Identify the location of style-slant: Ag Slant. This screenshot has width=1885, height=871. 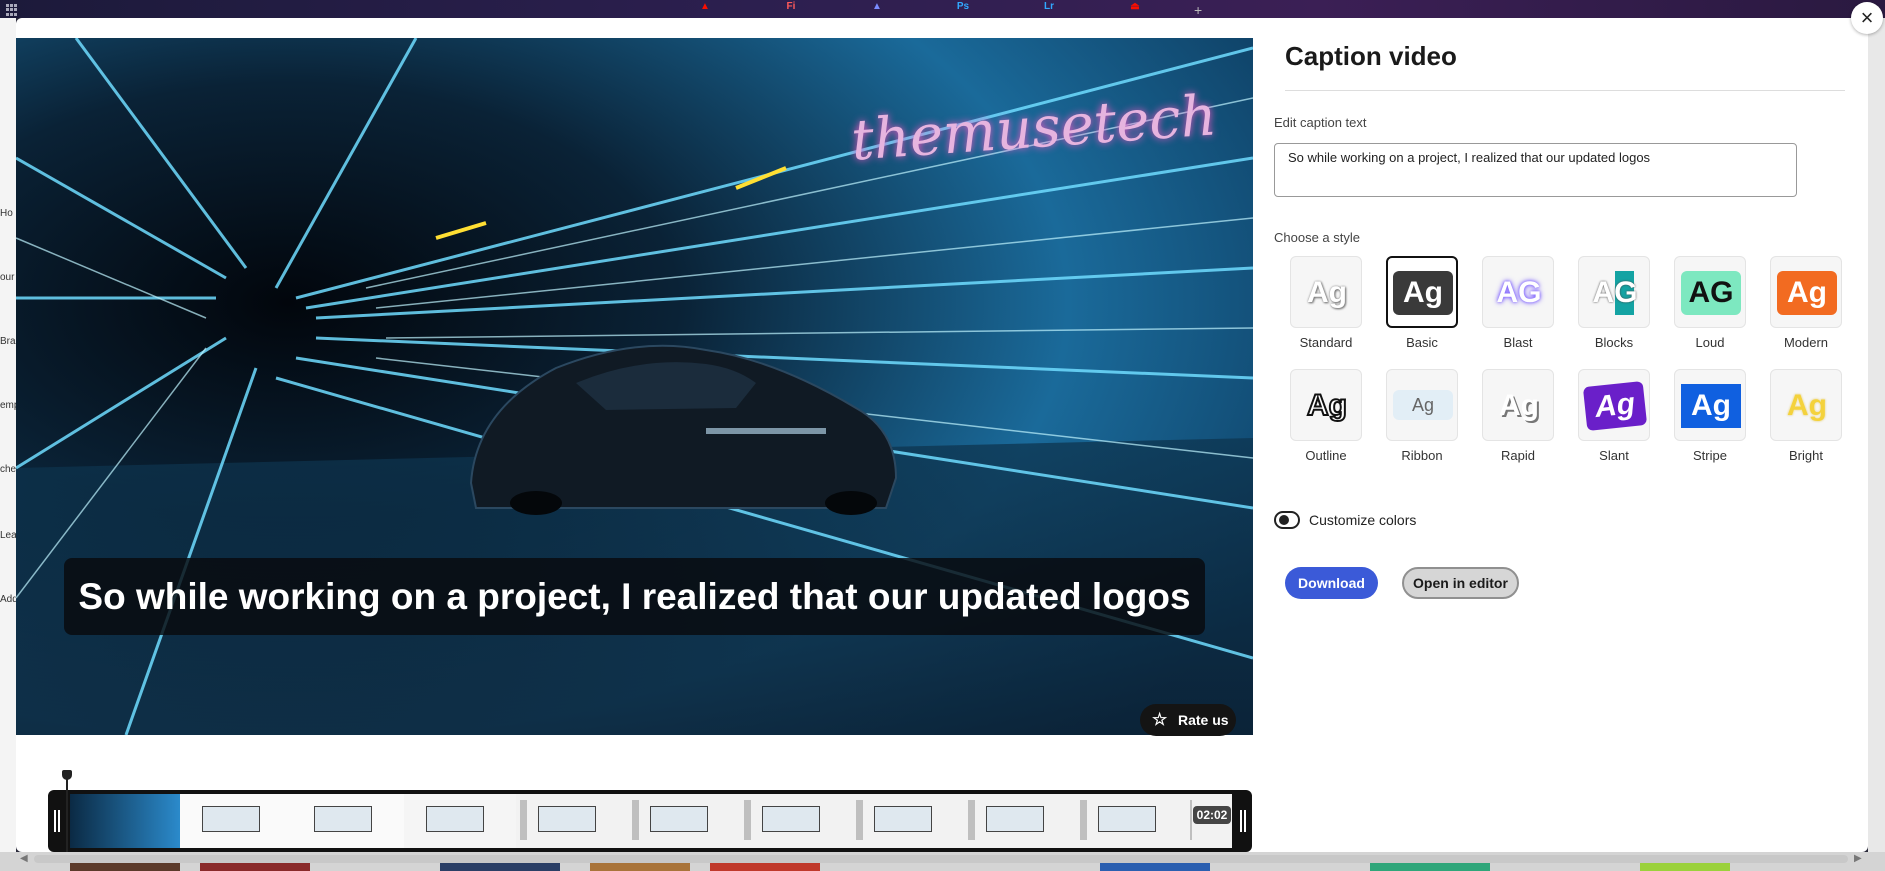
(1614, 416).